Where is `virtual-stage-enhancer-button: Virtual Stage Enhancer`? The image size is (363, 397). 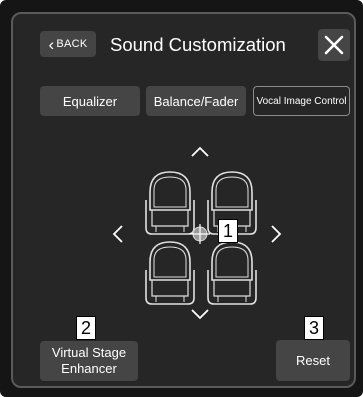 virtual-stage-enhancer-button: Virtual Stage Enhancer is located at coordinates (89, 361).